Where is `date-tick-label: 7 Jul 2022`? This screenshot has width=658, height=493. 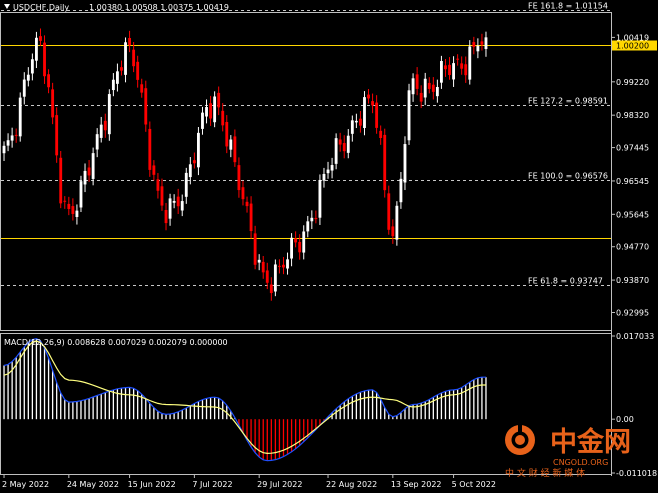
date-tick-label: 7 Jul 2022 is located at coordinates (212, 484).